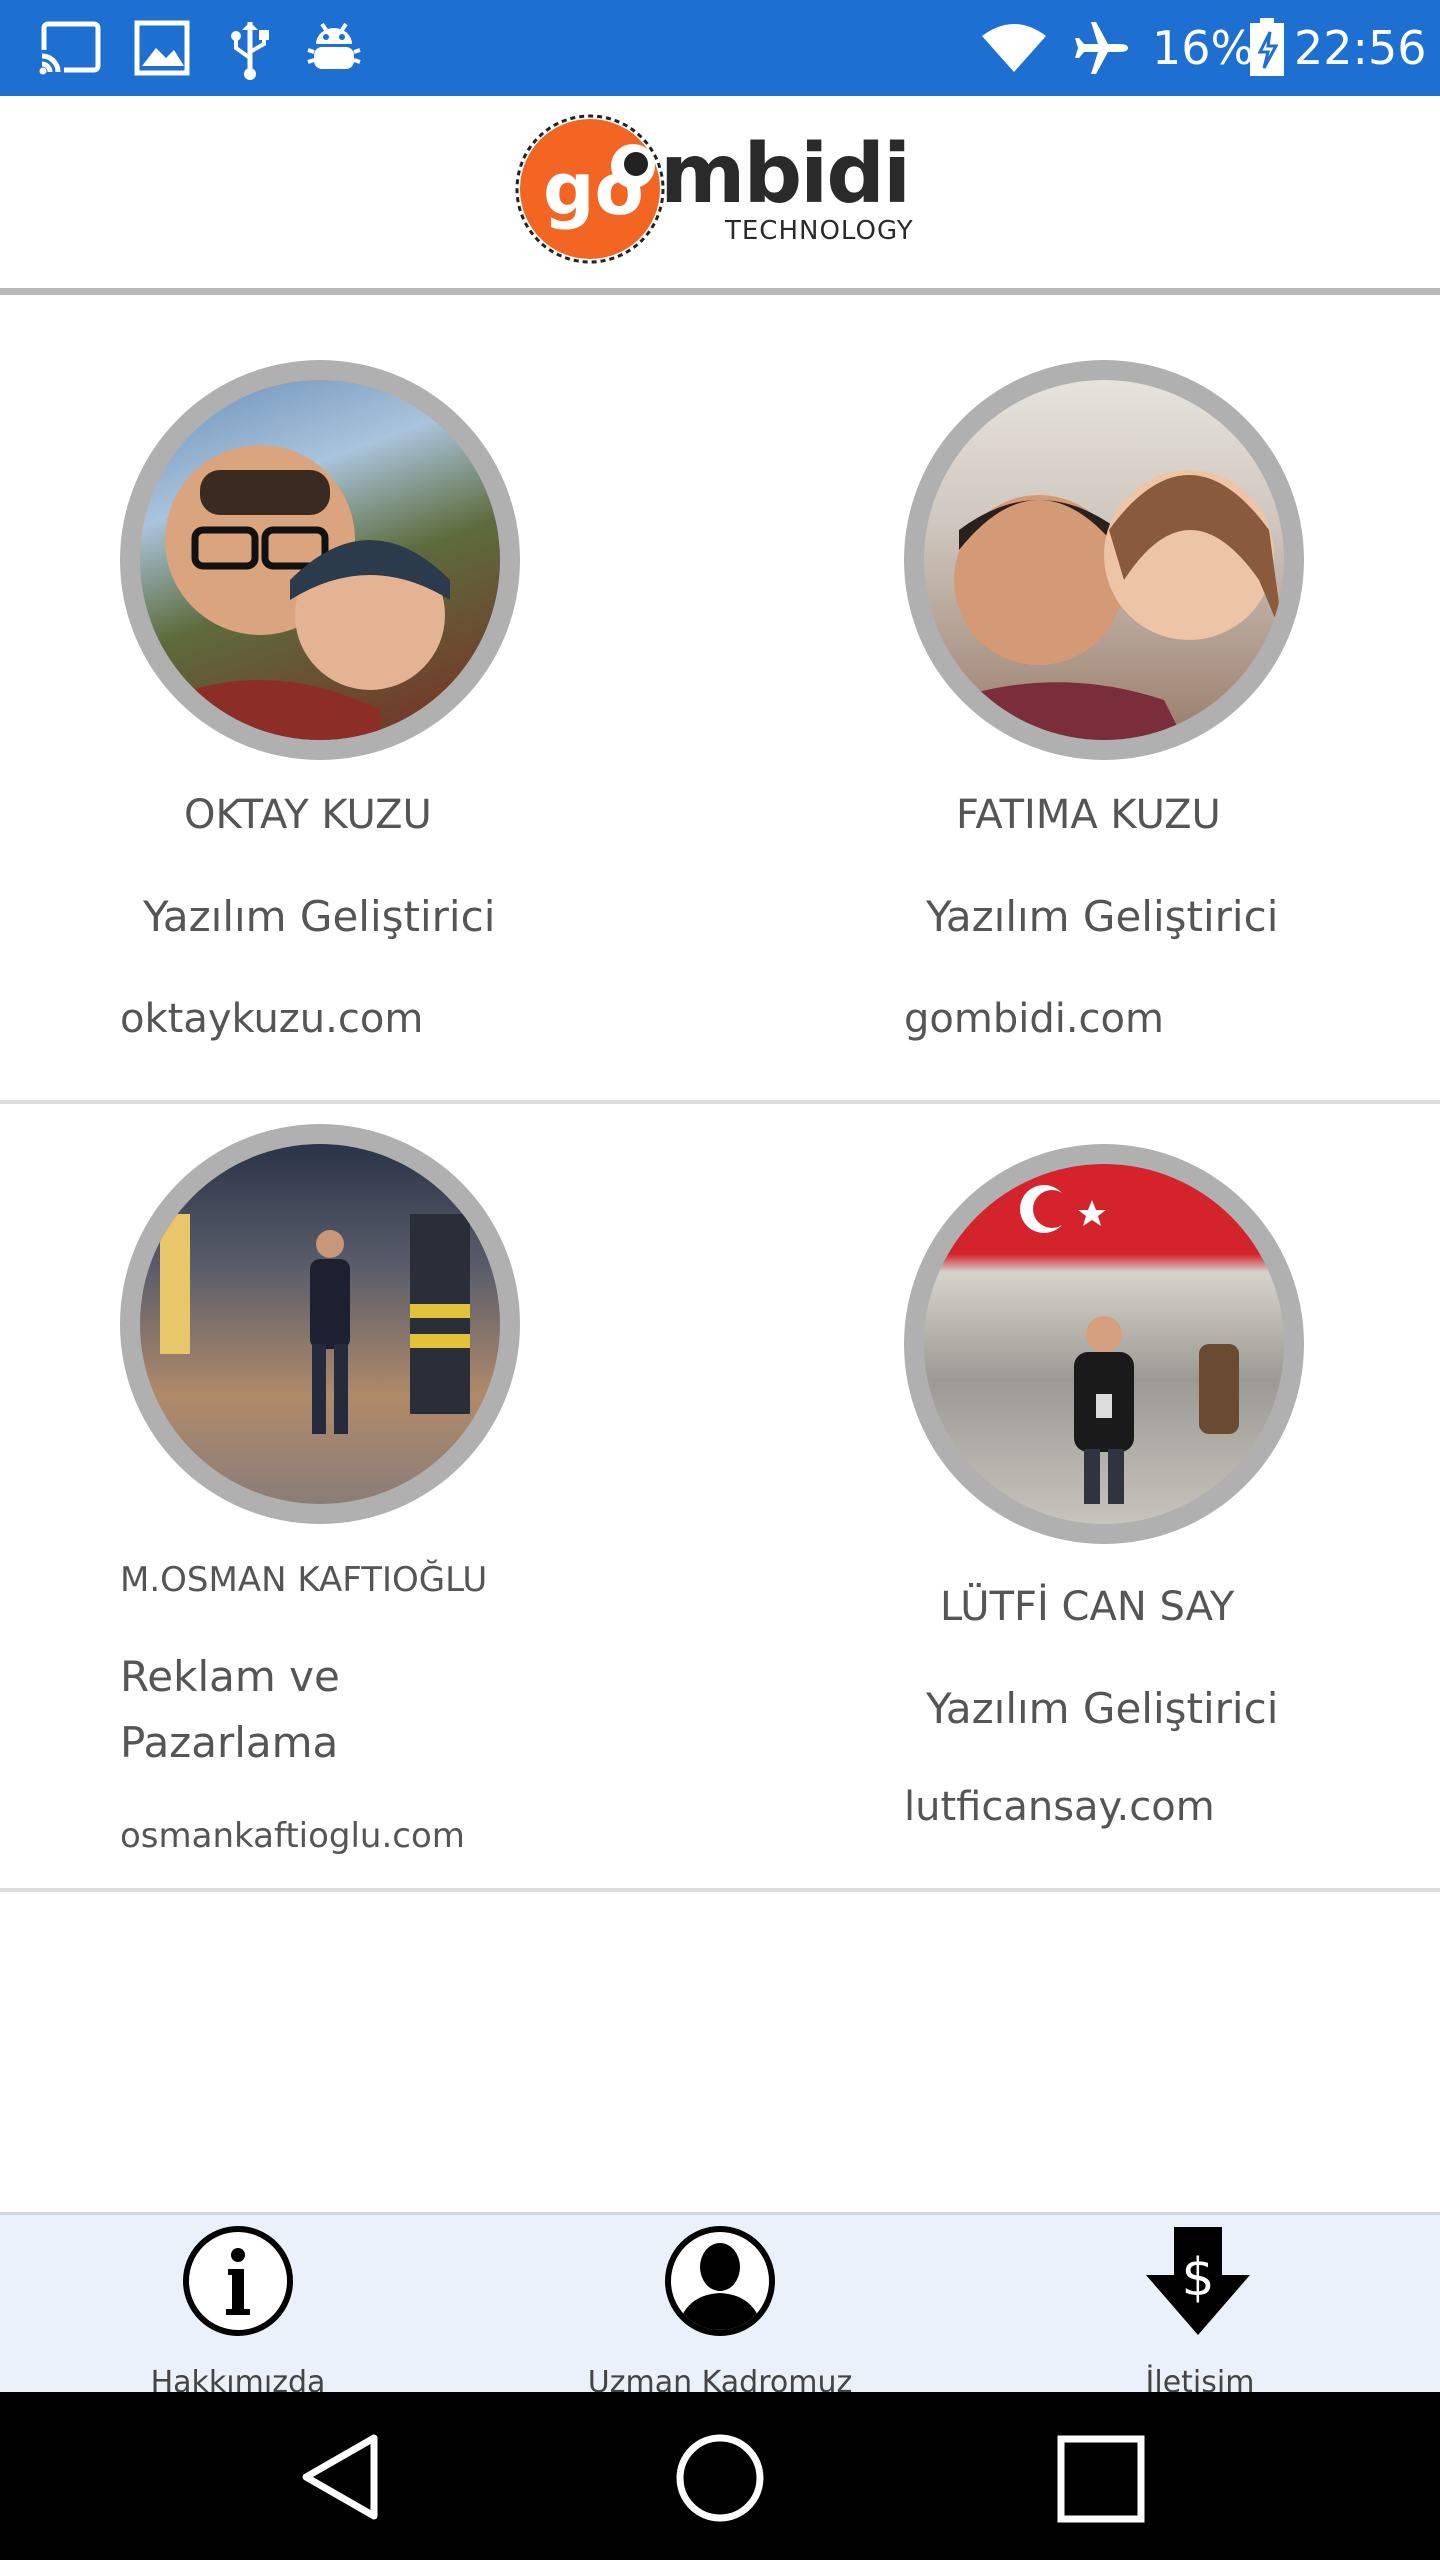  What do you see at coordinates (720, 291) in the screenshot?
I see `header-divider` at bounding box center [720, 291].